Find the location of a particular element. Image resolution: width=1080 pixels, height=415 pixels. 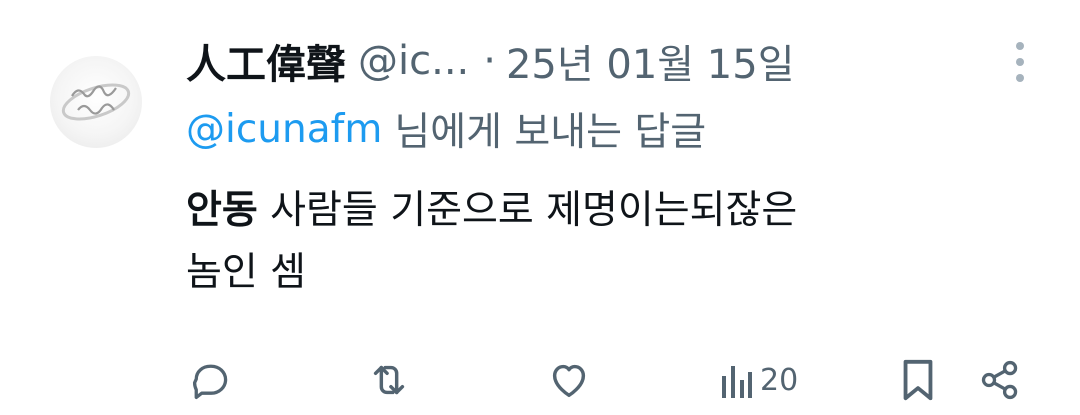

retweet-button is located at coordinates (389, 380).